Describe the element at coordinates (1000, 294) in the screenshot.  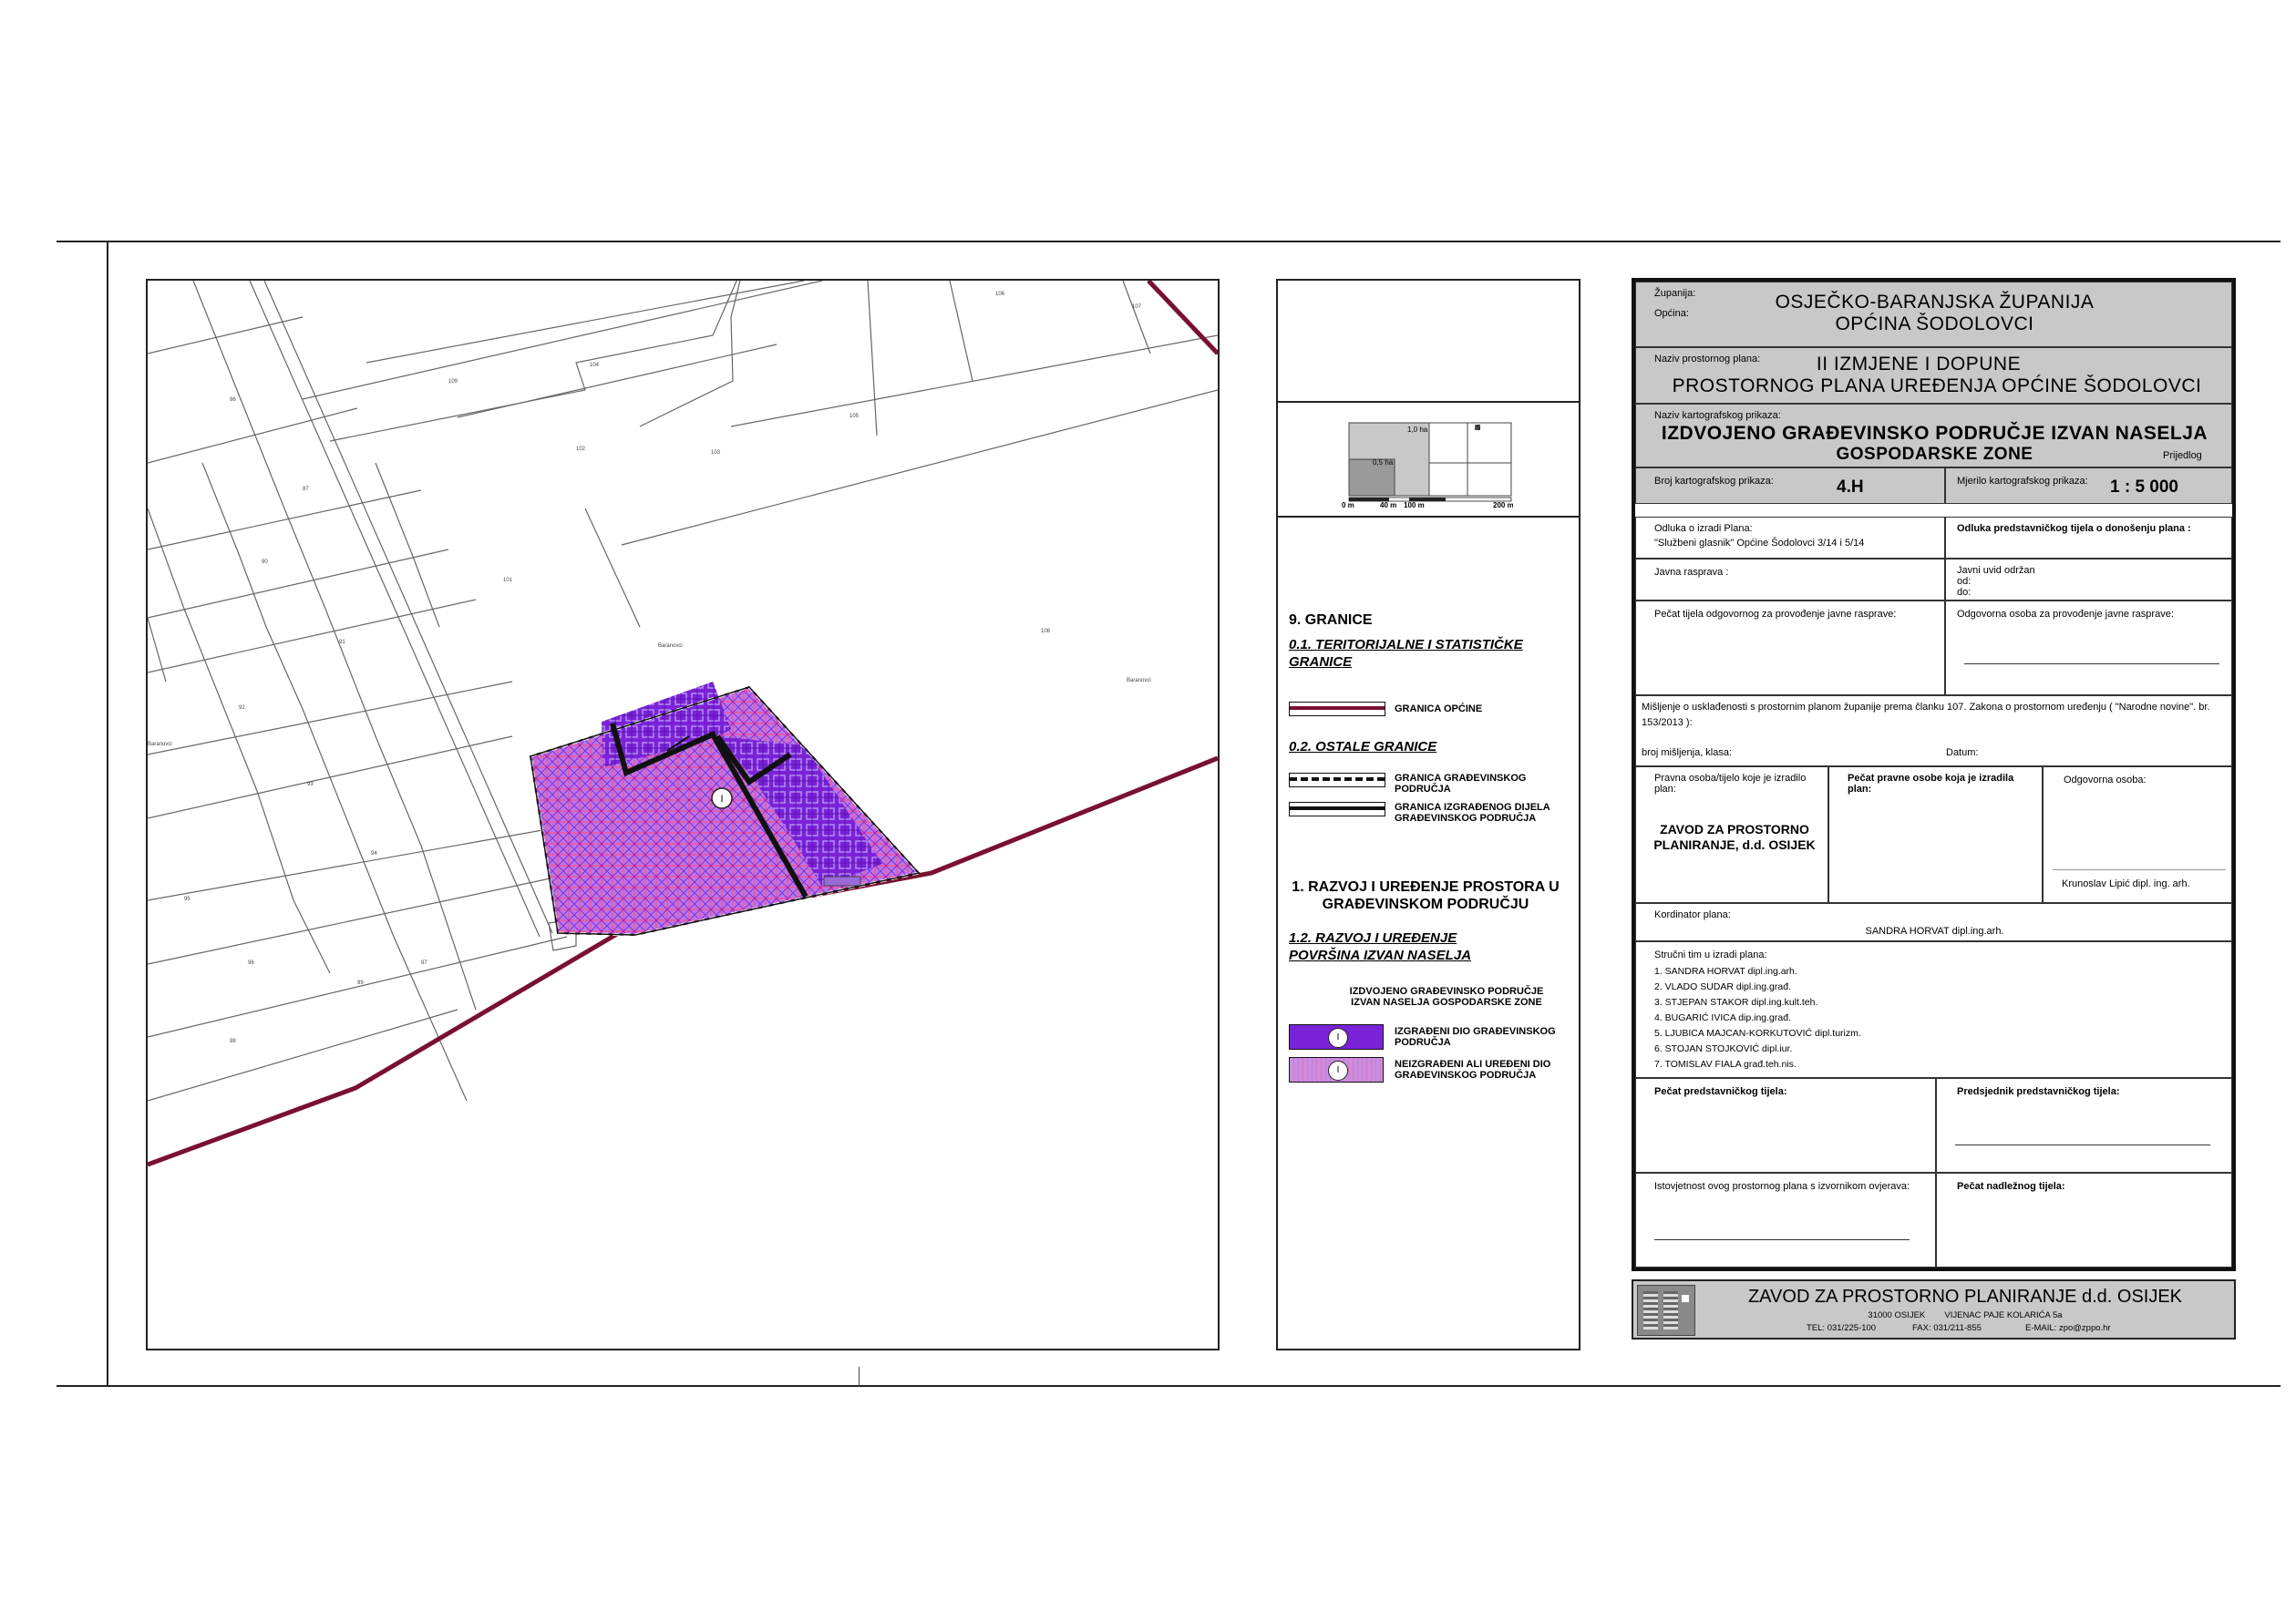
I see `svg-text: 106` at that location.